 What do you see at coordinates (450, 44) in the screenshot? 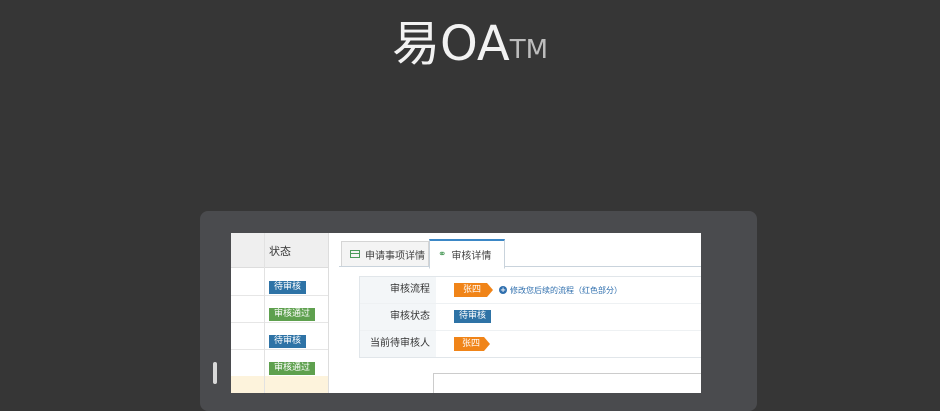
I see `brand-name: 易OA` at bounding box center [450, 44].